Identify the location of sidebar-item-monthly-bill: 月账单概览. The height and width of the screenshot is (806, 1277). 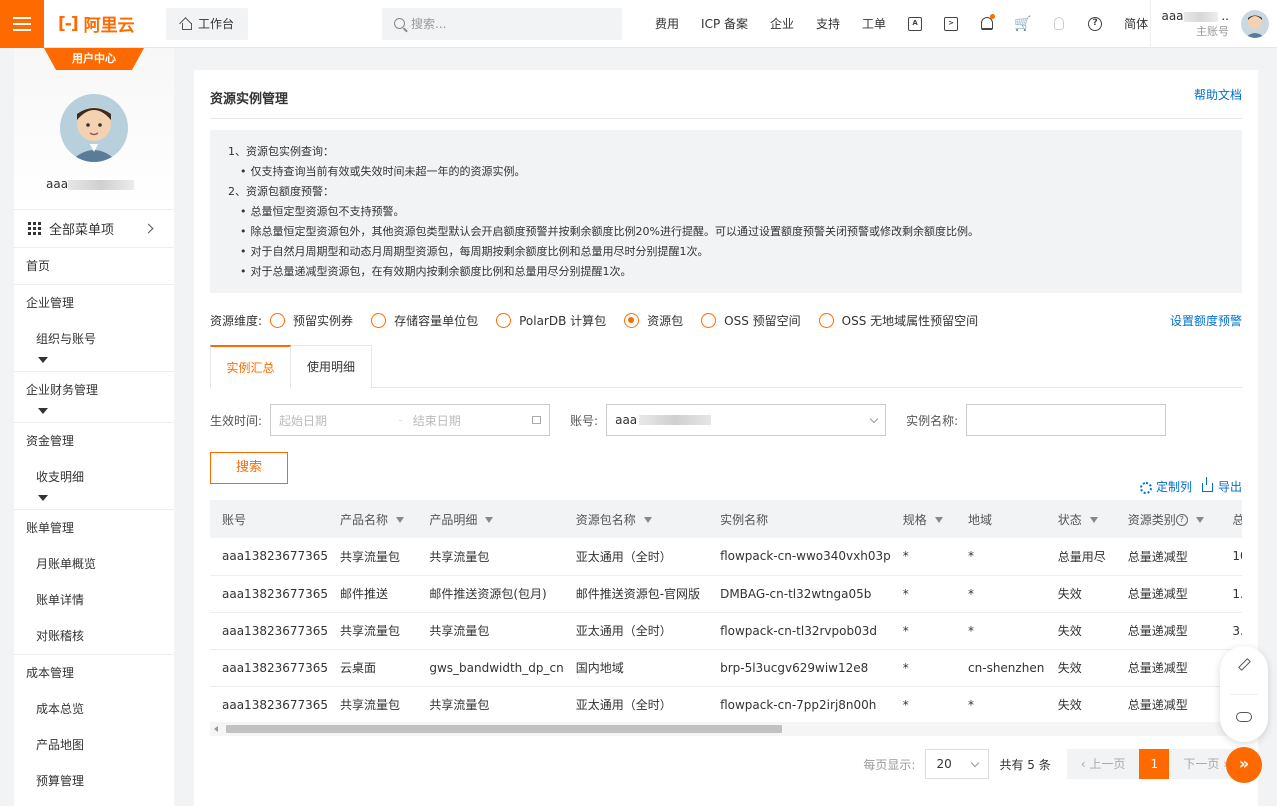
(94, 564).